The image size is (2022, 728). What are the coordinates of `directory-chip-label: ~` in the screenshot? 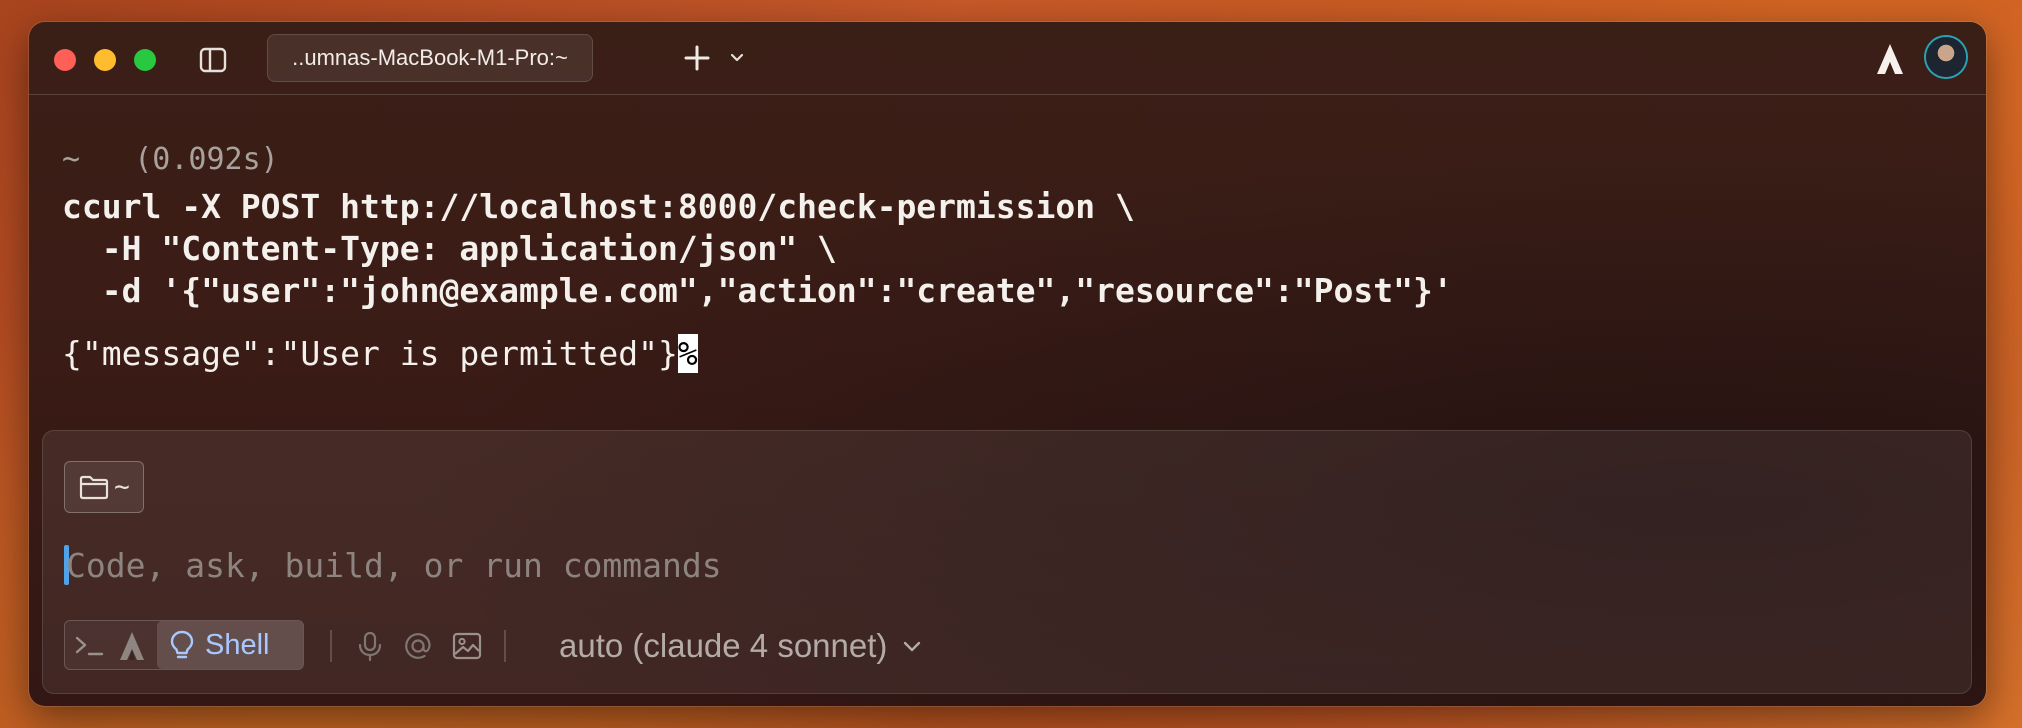 It's located at (122, 487).